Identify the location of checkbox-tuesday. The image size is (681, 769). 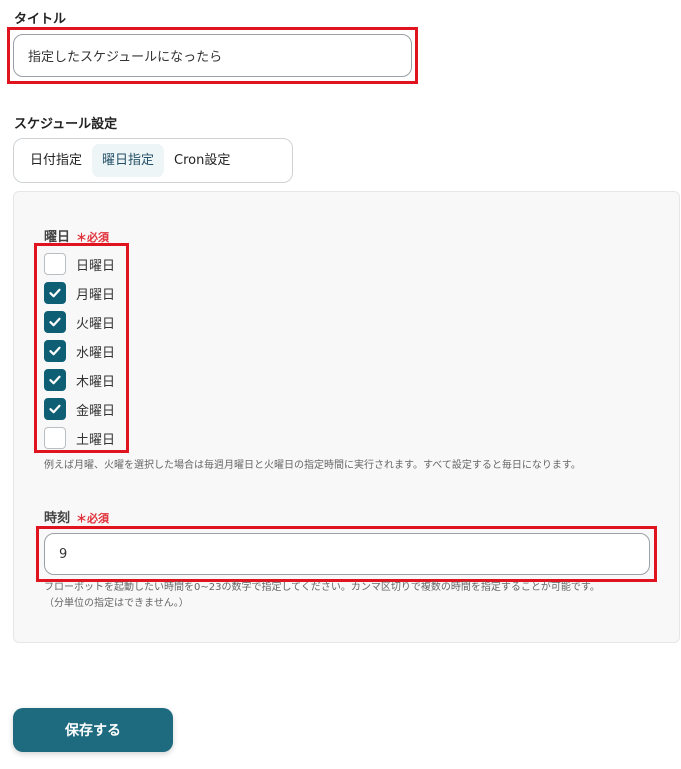
(55, 322).